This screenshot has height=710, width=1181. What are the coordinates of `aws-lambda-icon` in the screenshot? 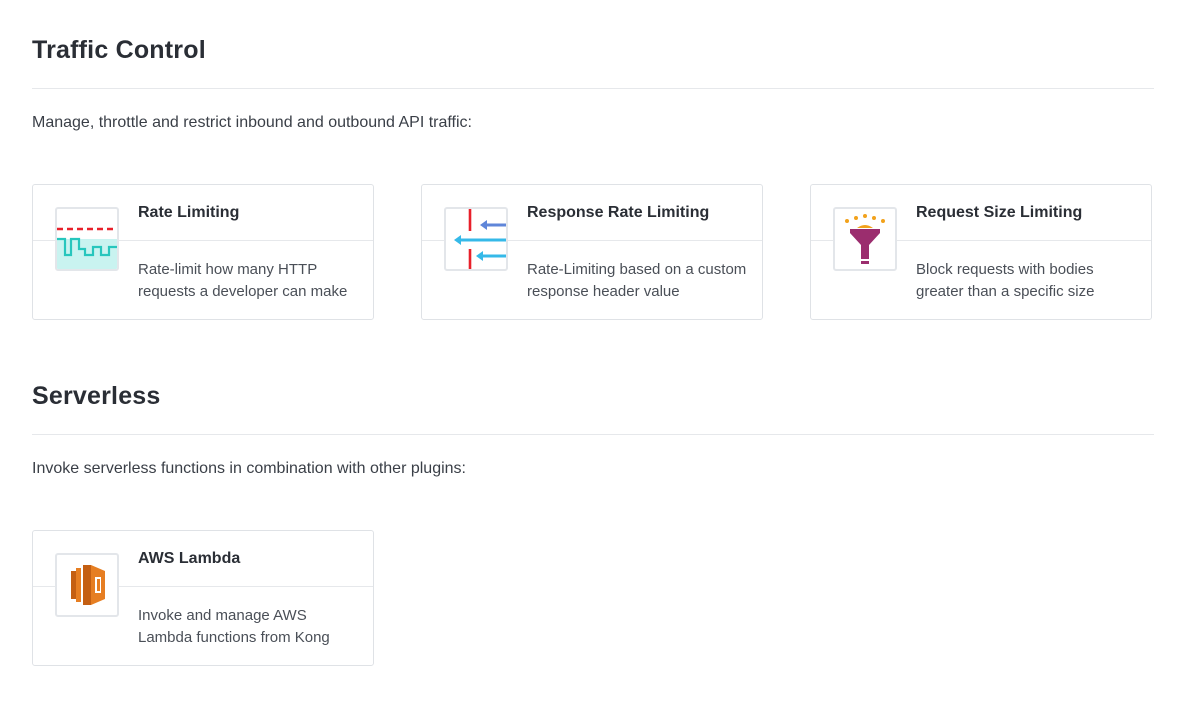 It's located at (87, 585).